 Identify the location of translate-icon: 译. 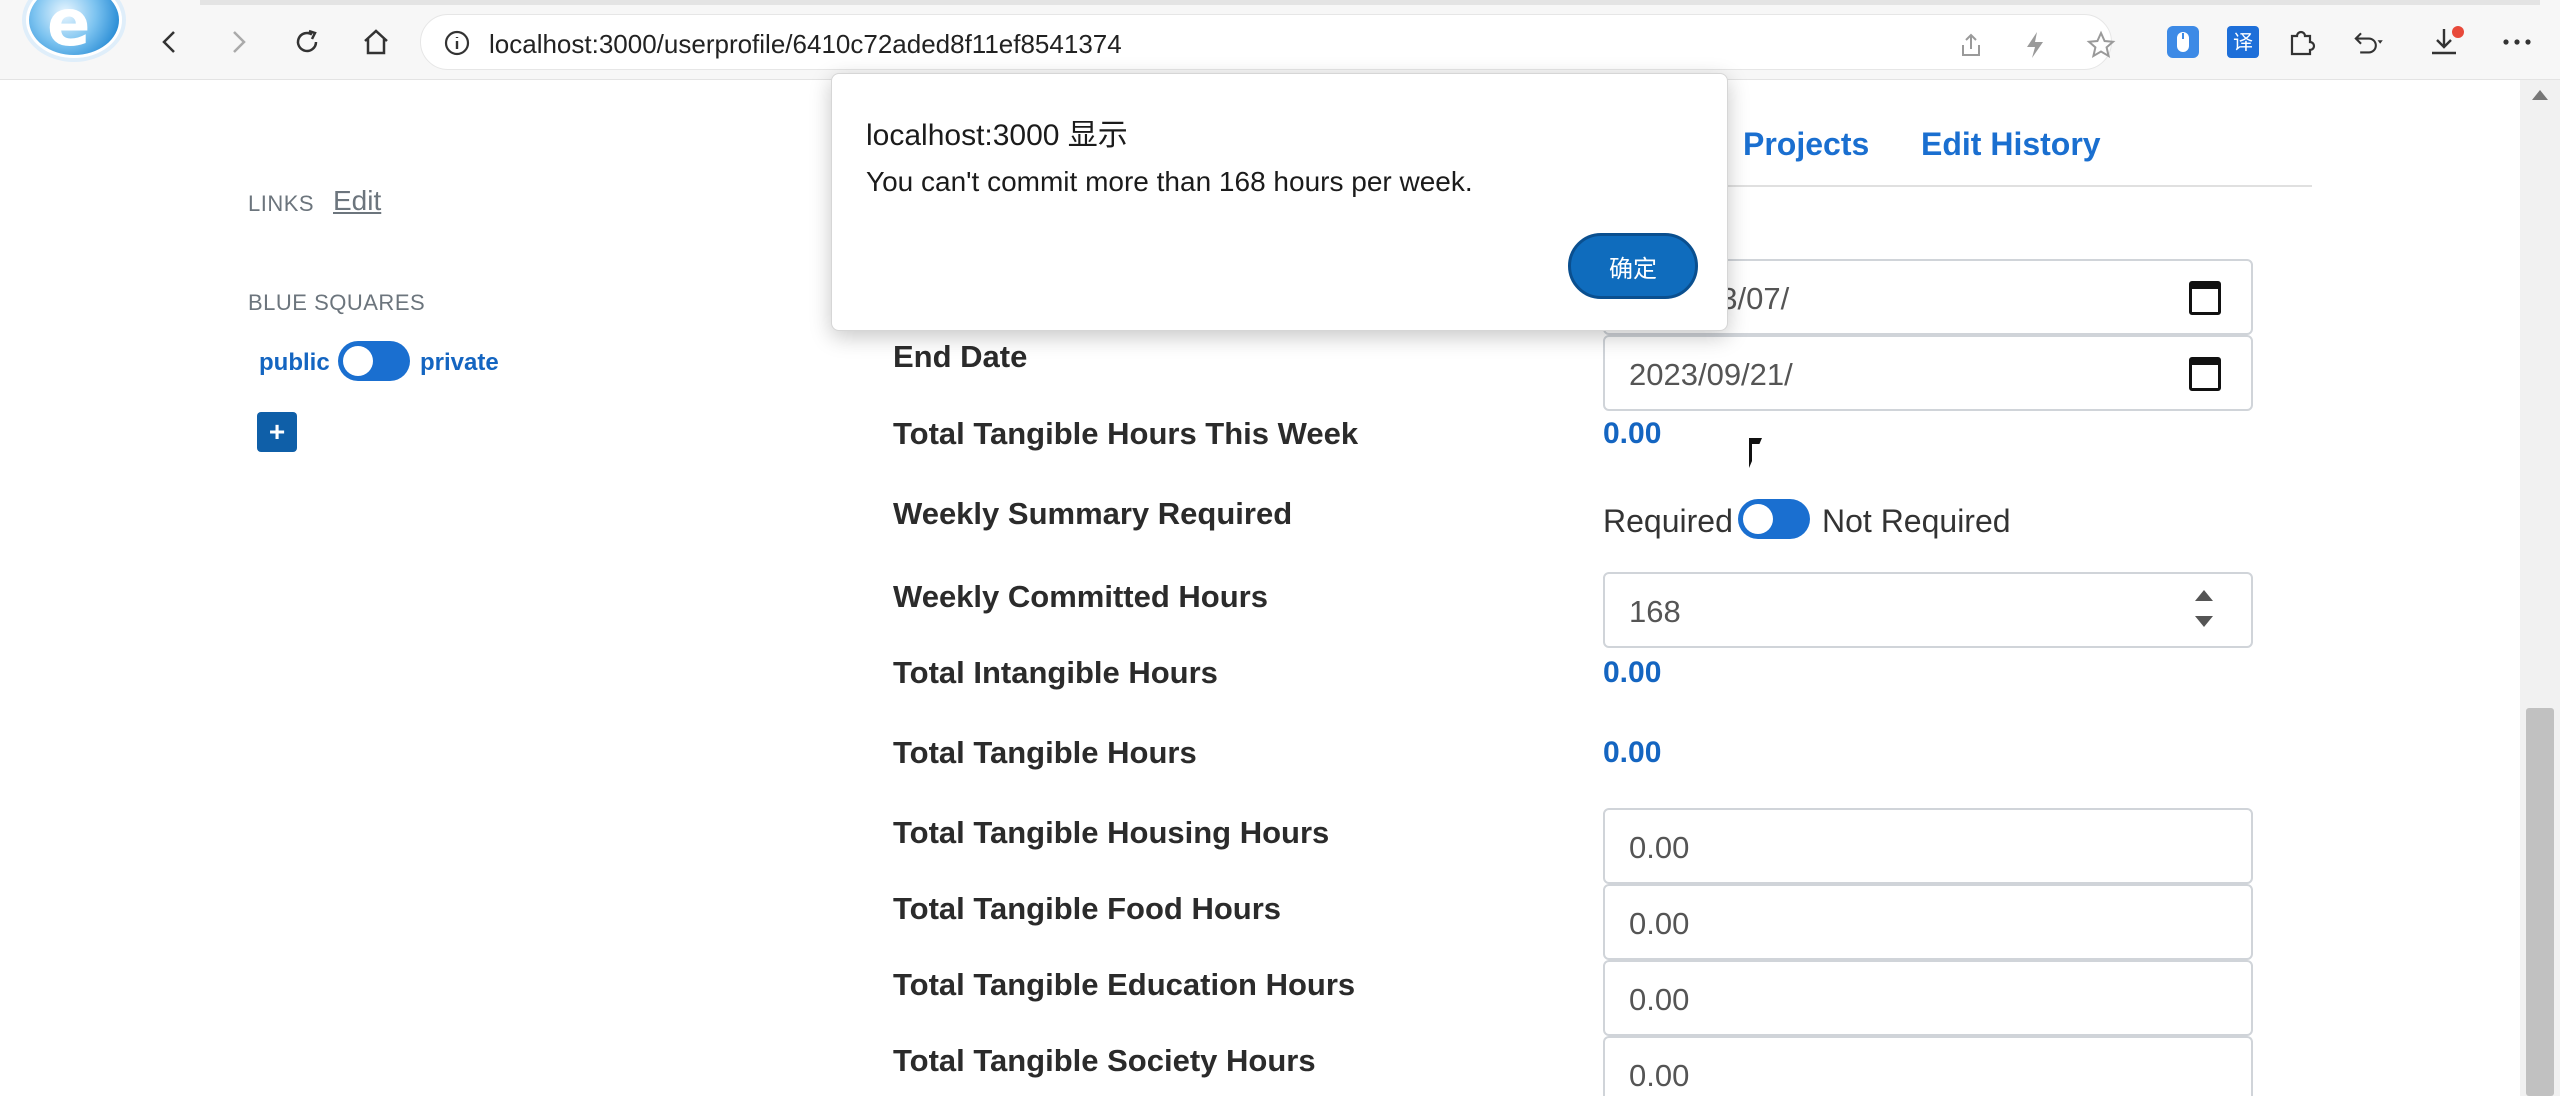
(2243, 42).